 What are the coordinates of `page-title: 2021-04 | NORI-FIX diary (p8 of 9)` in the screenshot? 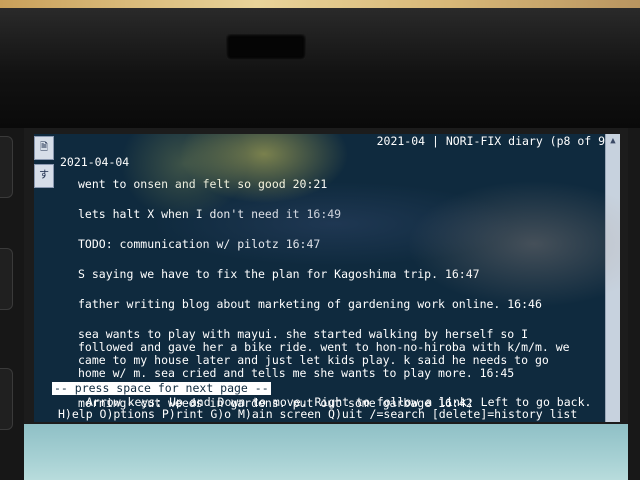 It's located at (494, 141).